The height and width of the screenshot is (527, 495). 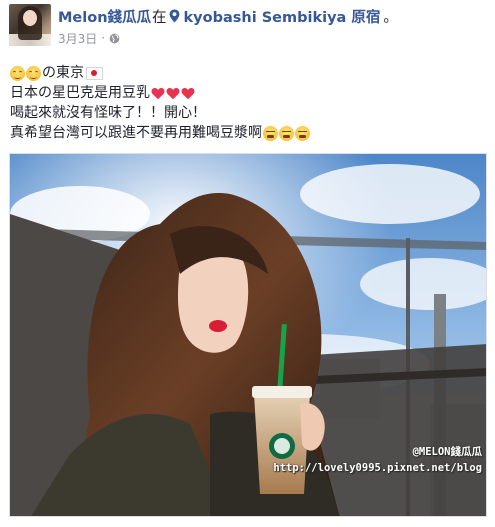 What do you see at coordinates (282, 16) in the screenshot?
I see `location-link: kyobashi Sembikiya 原宿` at bounding box center [282, 16].